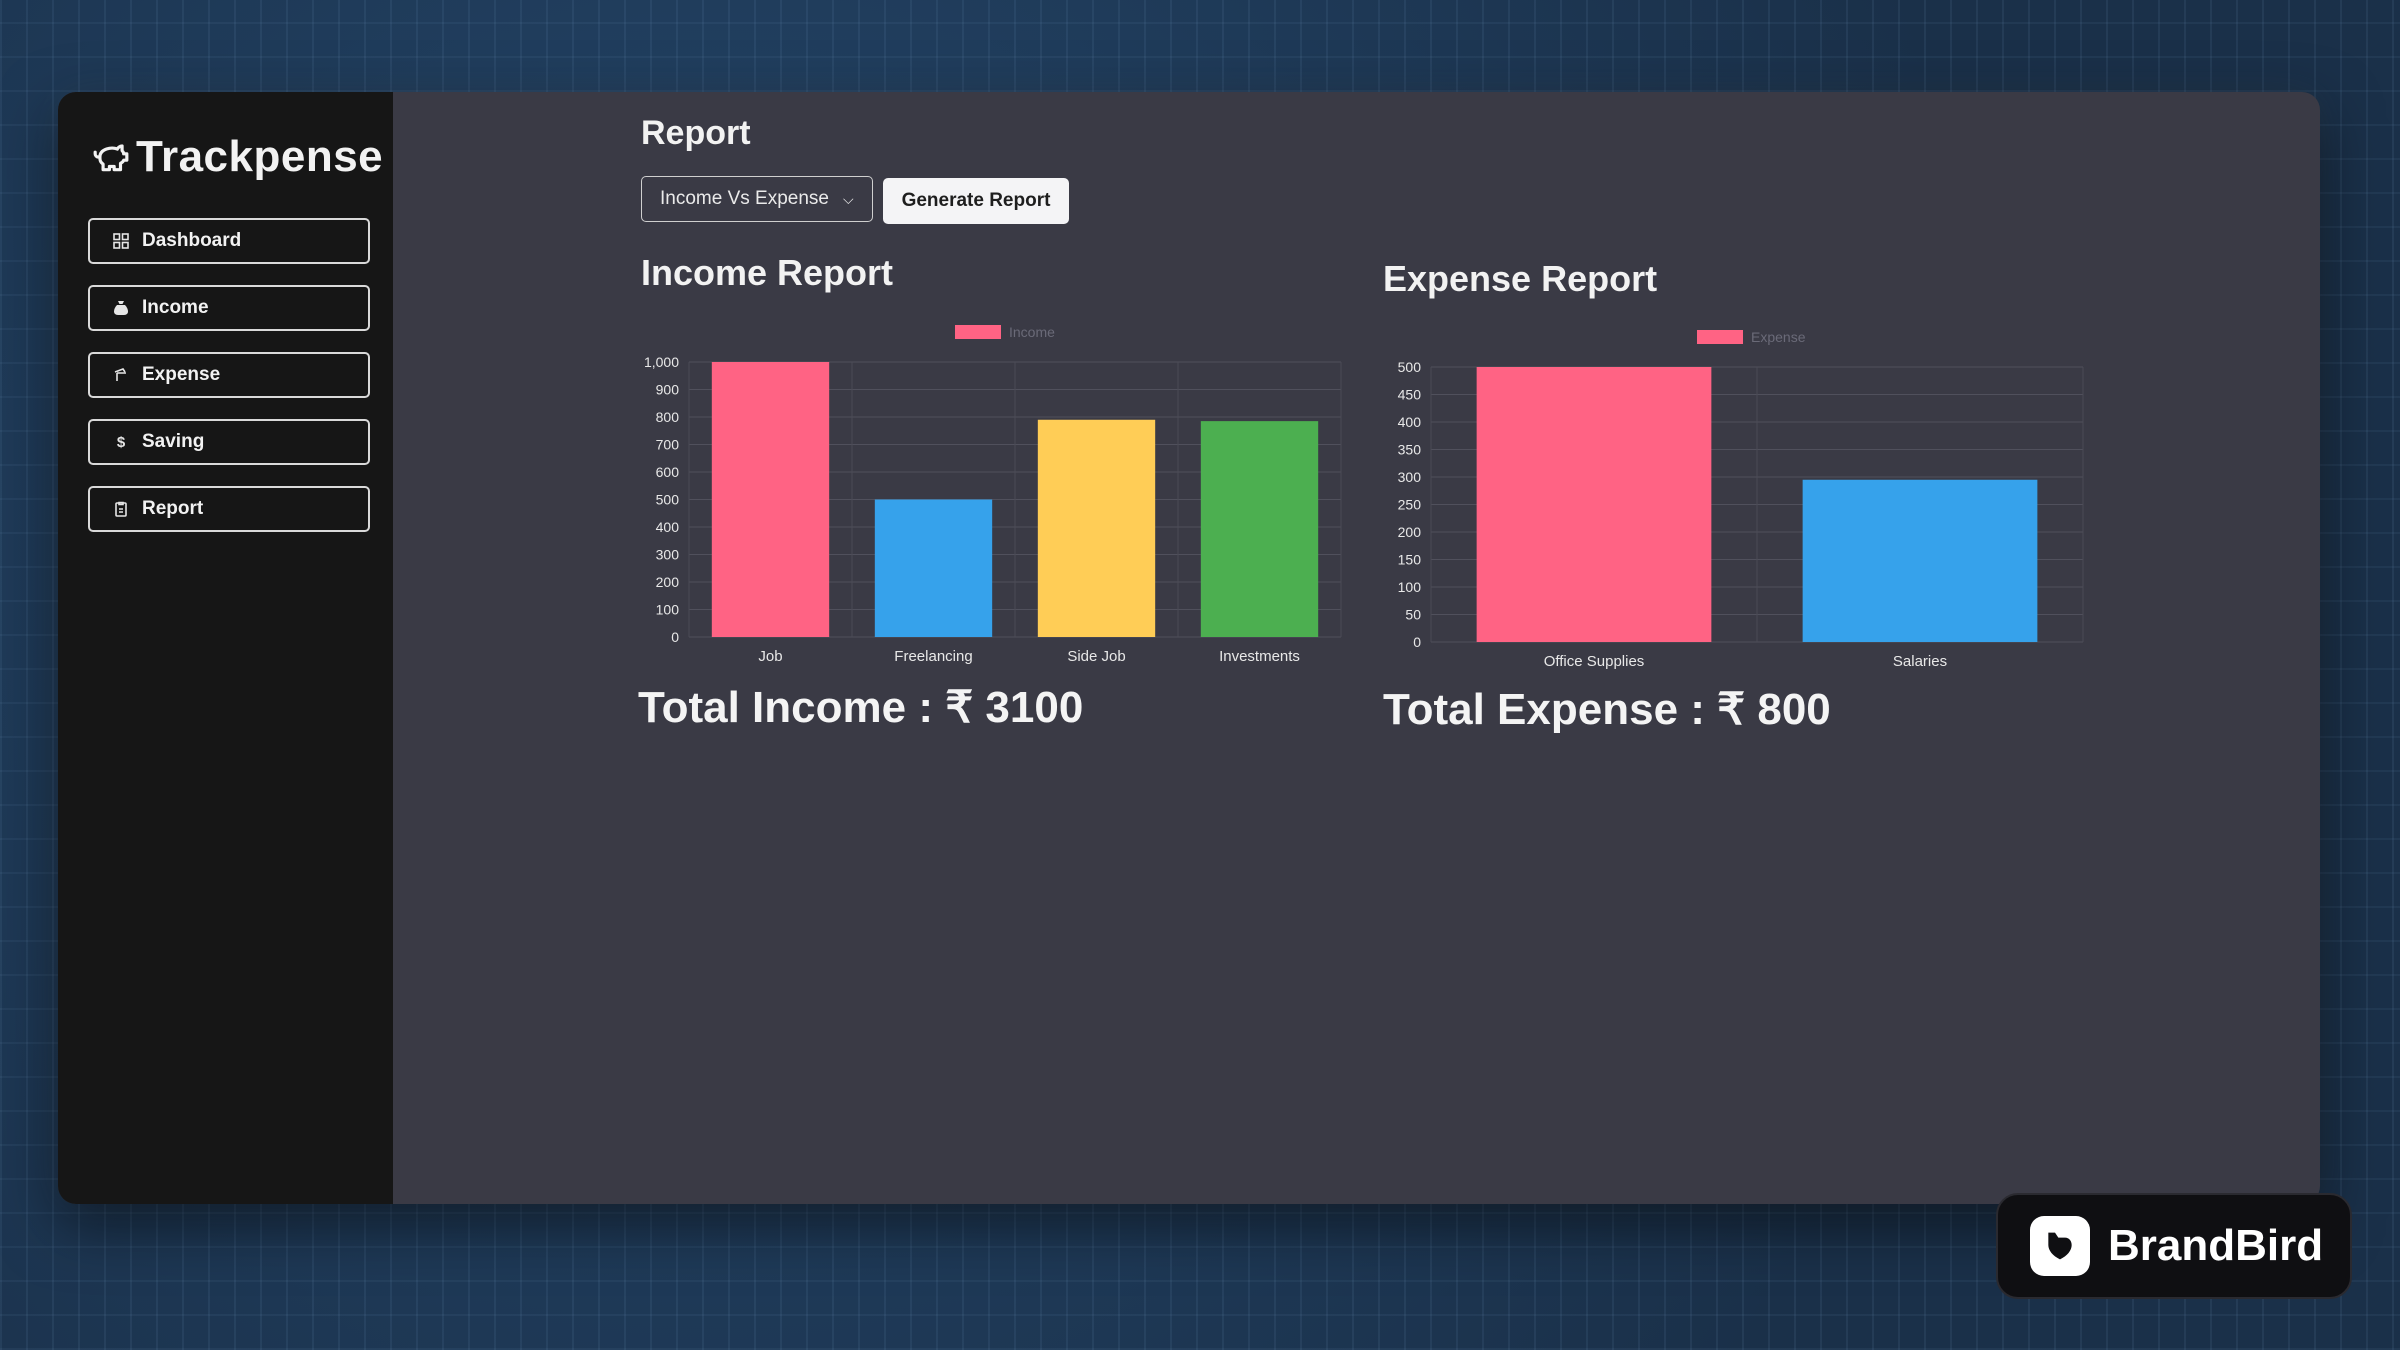 The height and width of the screenshot is (1350, 2400). Describe the element at coordinates (121, 241) in the screenshot. I see `dashboard-icon` at that location.